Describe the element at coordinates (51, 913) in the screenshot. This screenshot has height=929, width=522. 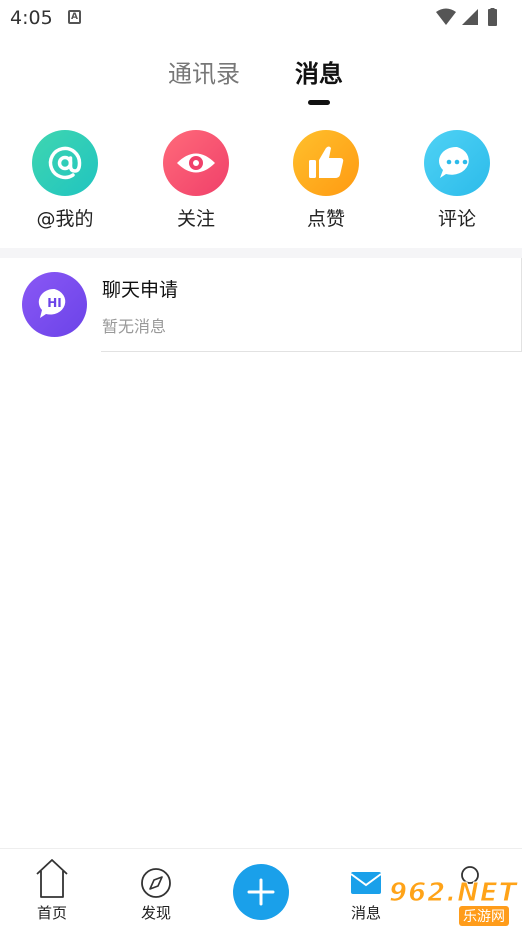
I see `nav-home-label: 首页` at that location.